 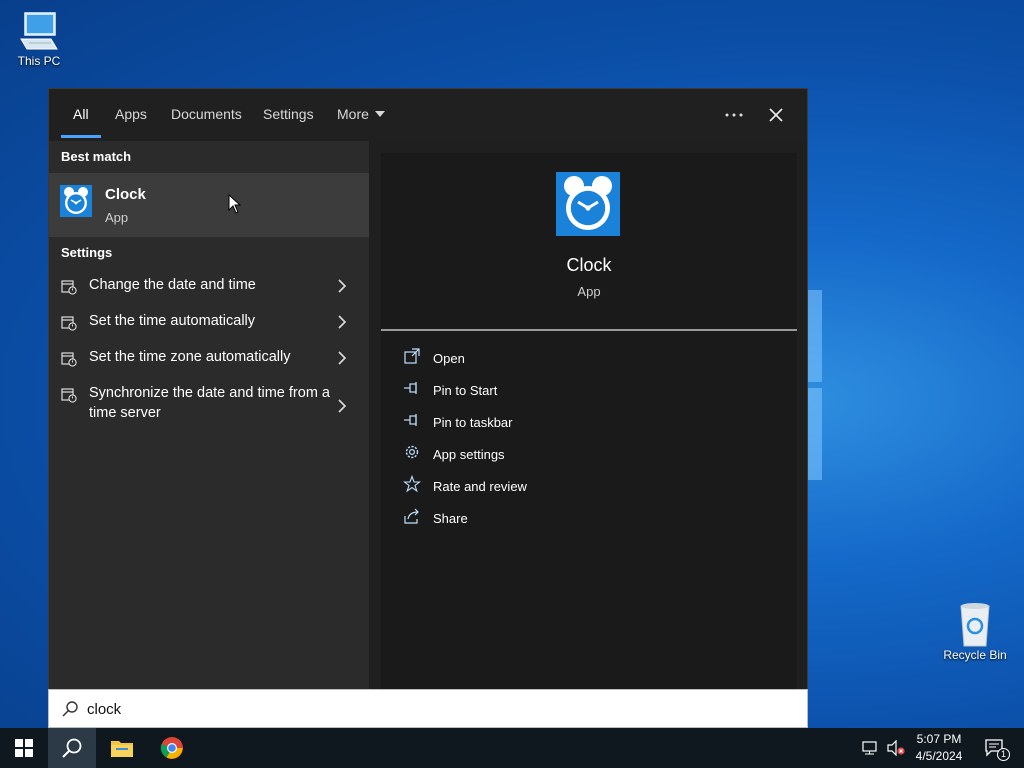 What do you see at coordinates (81, 136) in the screenshot?
I see `active-tab-indicator` at bounding box center [81, 136].